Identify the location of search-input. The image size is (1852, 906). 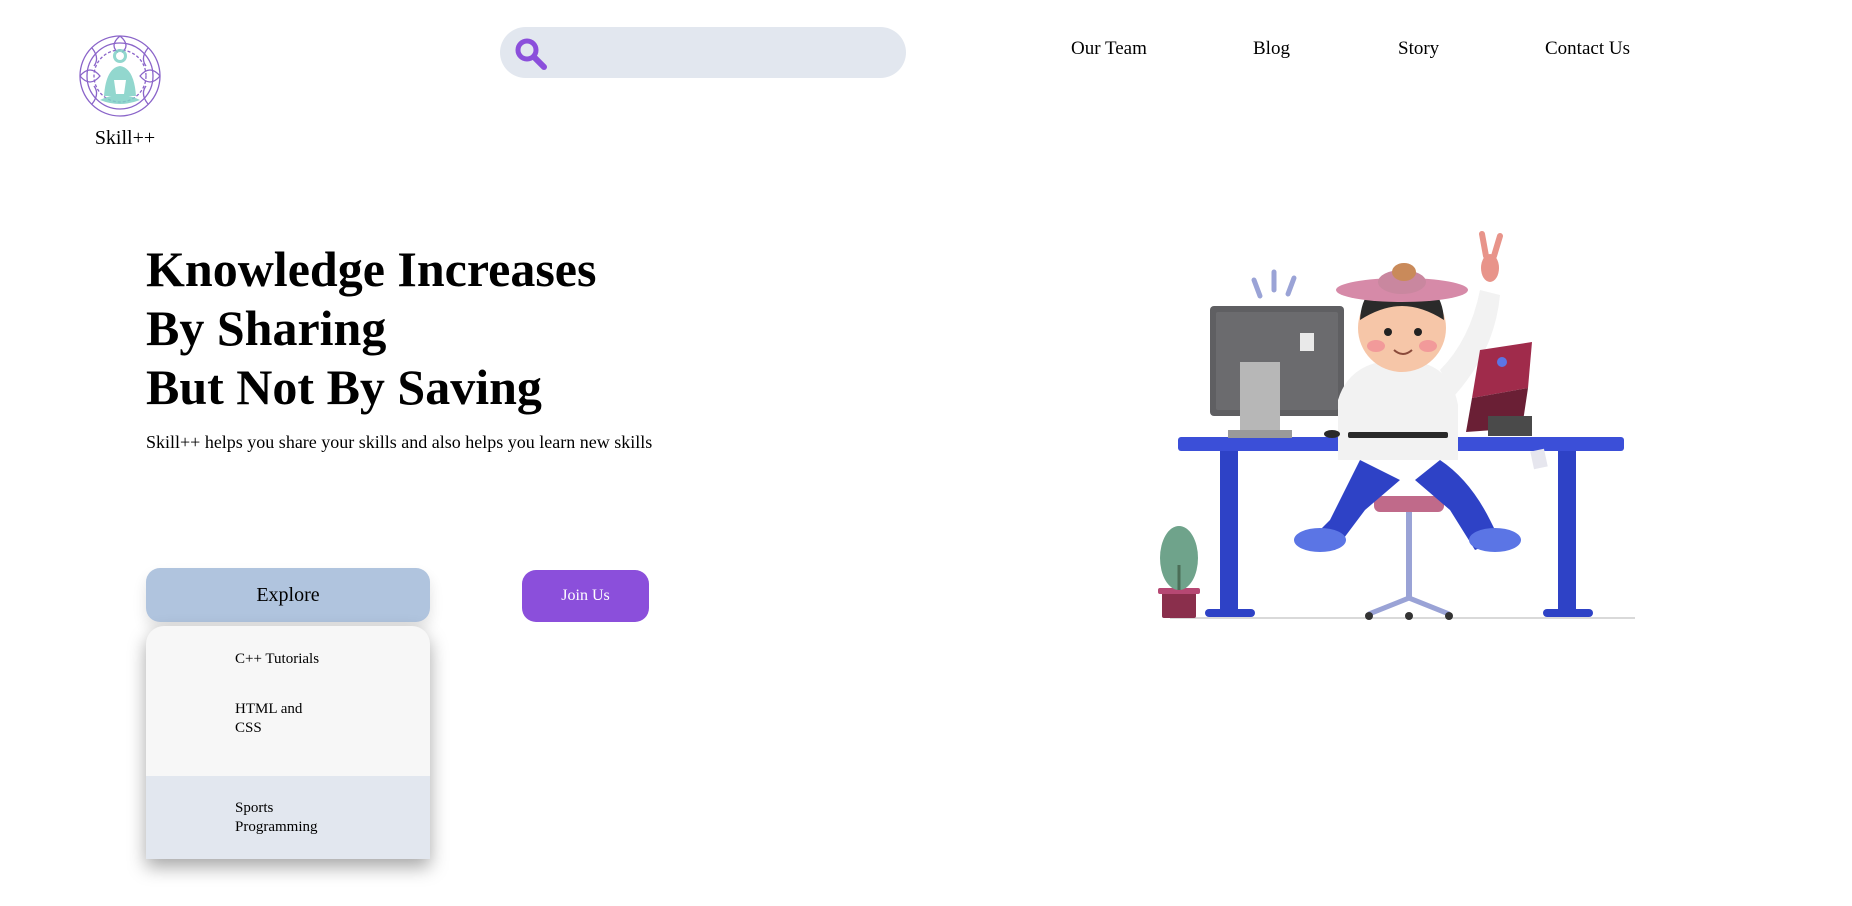
(725, 53).